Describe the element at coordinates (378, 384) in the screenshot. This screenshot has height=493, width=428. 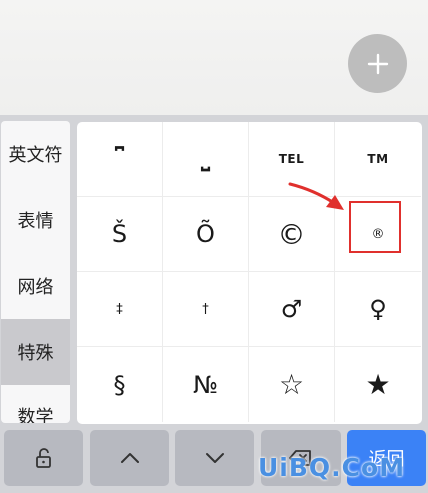
I see `symbol-key: ★` at that location.